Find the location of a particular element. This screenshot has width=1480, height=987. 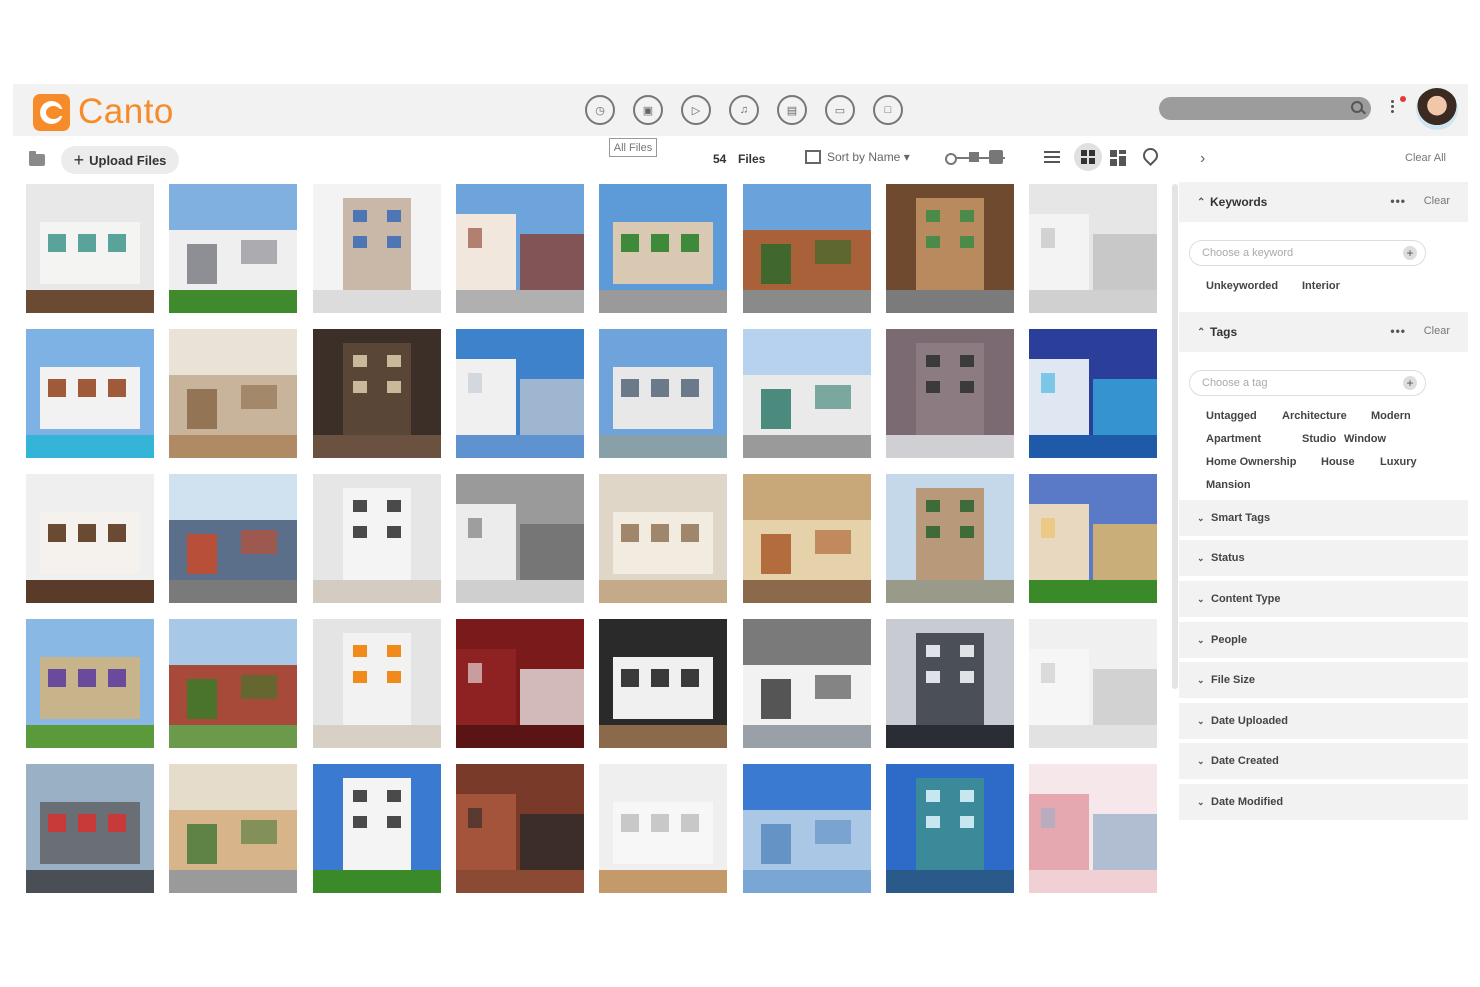

asset-thumbnail-marble-kitchen is located at coordinates (90, 538).